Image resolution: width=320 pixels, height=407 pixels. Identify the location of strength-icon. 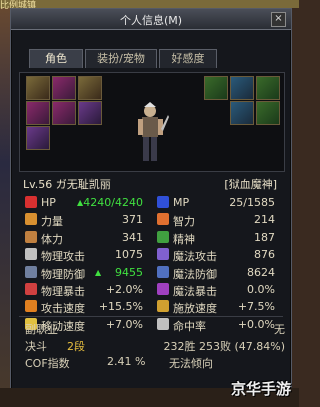
(31, 219).